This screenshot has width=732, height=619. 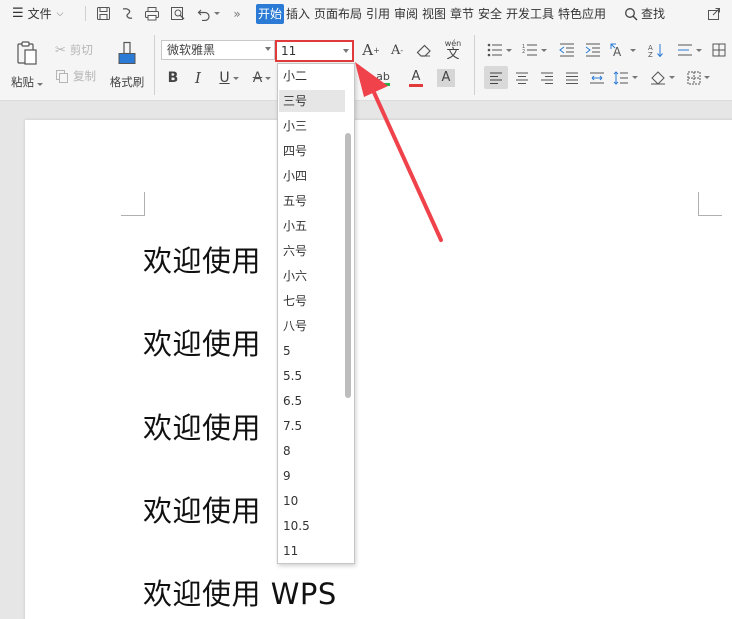 I want to click on format-painter-icon, so click(x=127, y=52).